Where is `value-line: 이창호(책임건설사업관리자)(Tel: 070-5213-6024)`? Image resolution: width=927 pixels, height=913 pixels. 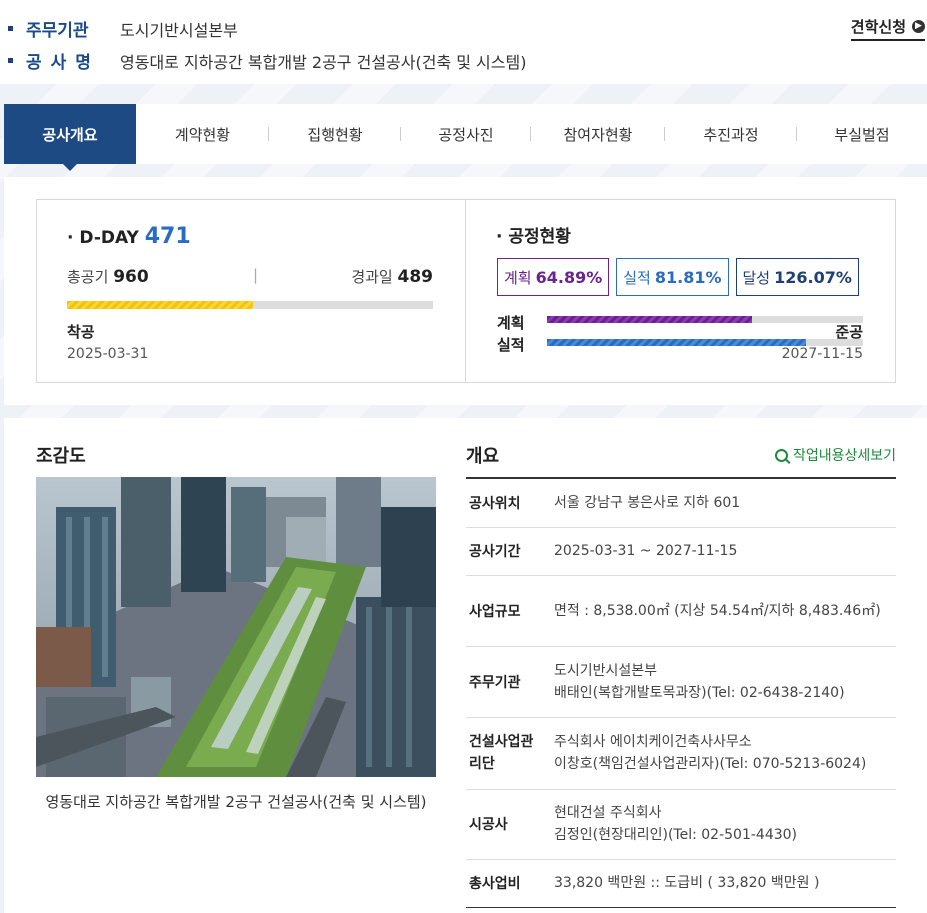 value-line: 이창호(책임건설사업관리자)(Tel: 070-5213-6024) is located at coordinates (710, 764).